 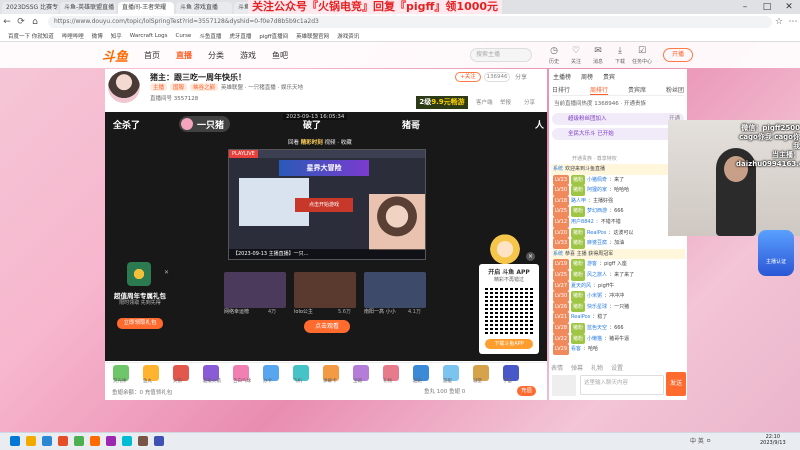 What do you see at coordinates (620, 51) in the screenshot?
I see `download-icon: ⤓` at bounding box center [620, 51].